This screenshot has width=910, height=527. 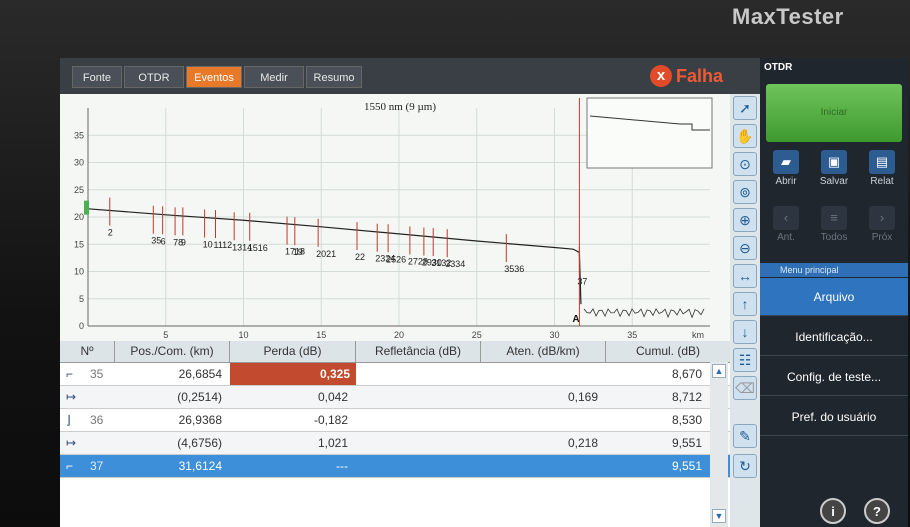 What do you see at coordinates (543, 351) in the screenshot?
I see `col-attenuation: Aten. (dB/km)` at bounding box center [543, 351].